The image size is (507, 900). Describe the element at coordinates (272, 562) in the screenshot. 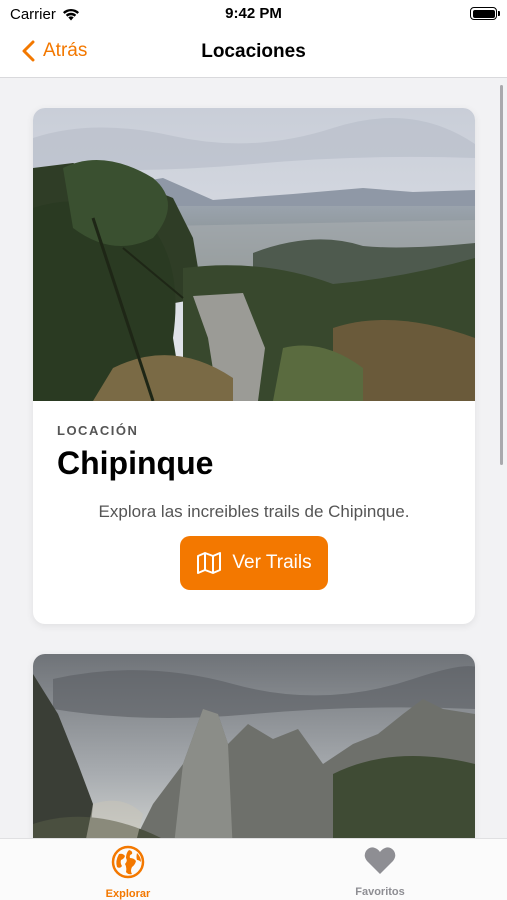

I see `view-trails-label: Ver Trails` at that location.